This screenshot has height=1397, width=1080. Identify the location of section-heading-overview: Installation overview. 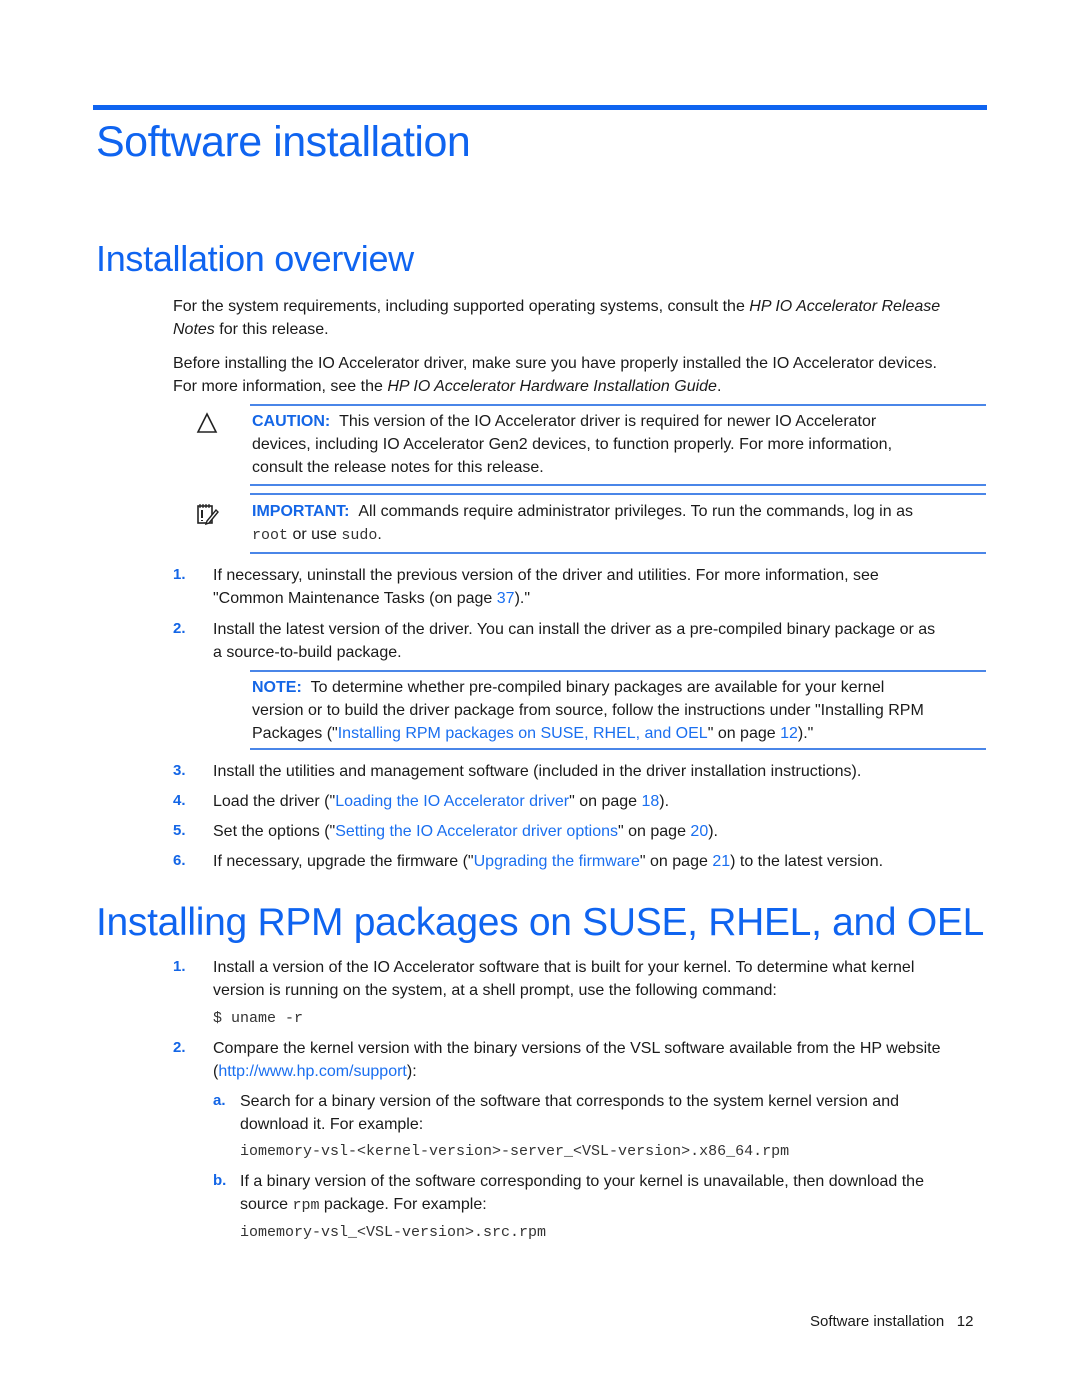
(255, 258).